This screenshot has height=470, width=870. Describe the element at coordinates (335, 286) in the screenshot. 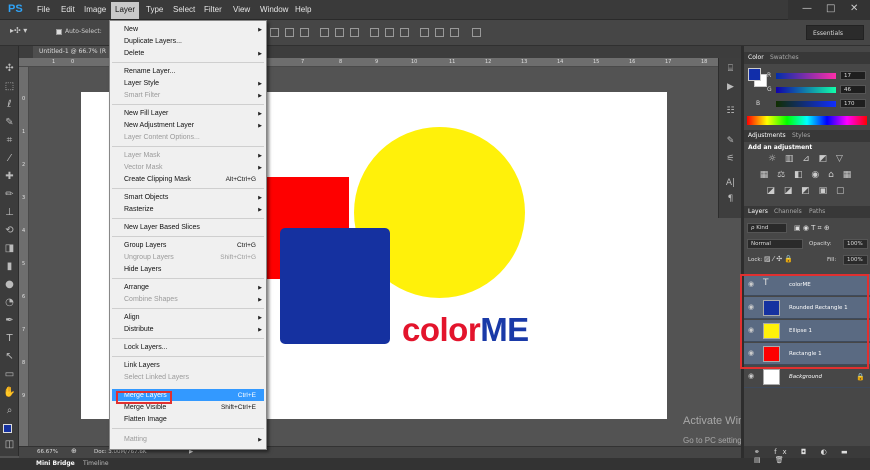

I see `blue-rounded-rectangle-shape` at that location.